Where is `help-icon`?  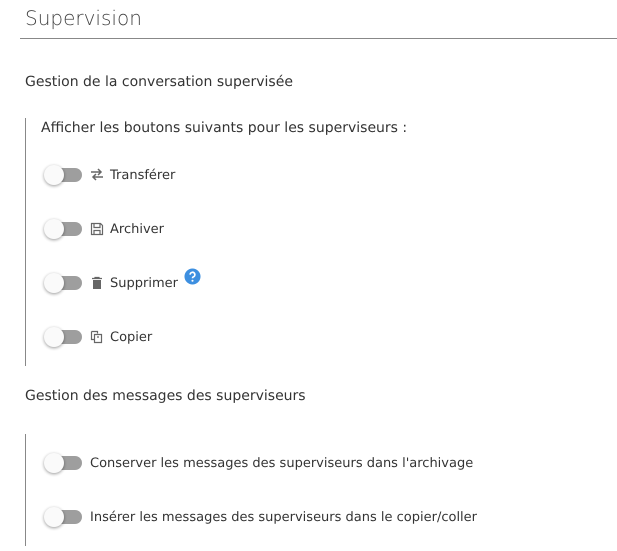 help-icon is located at coordinates (192, 276).